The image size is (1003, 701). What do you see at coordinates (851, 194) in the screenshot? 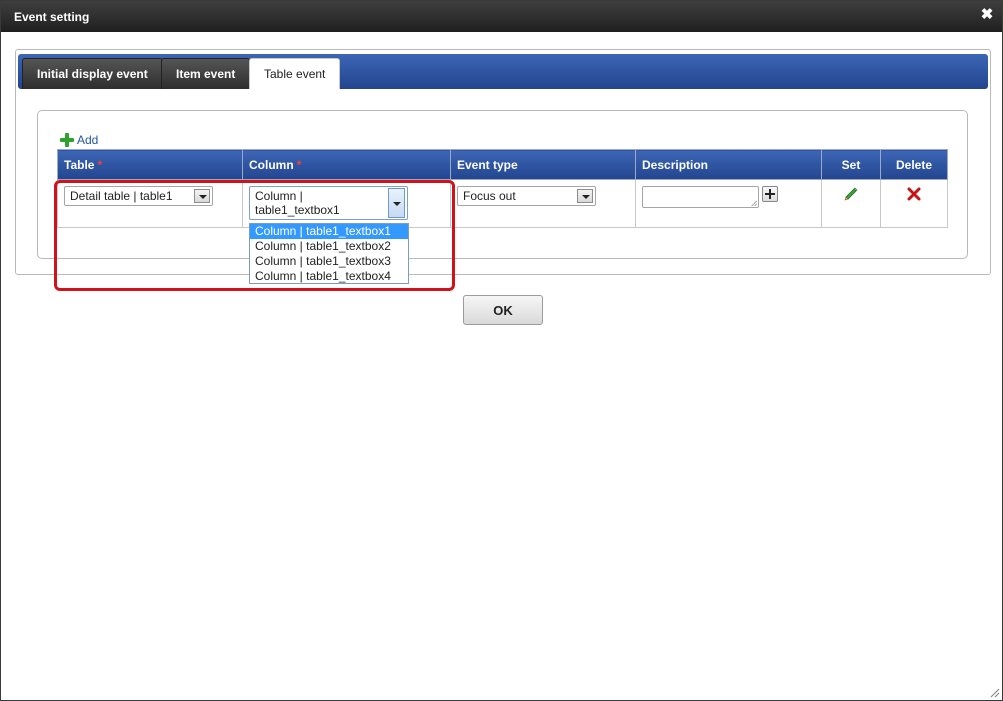
I see `pencil-icon` at bounding box center [851, 194].